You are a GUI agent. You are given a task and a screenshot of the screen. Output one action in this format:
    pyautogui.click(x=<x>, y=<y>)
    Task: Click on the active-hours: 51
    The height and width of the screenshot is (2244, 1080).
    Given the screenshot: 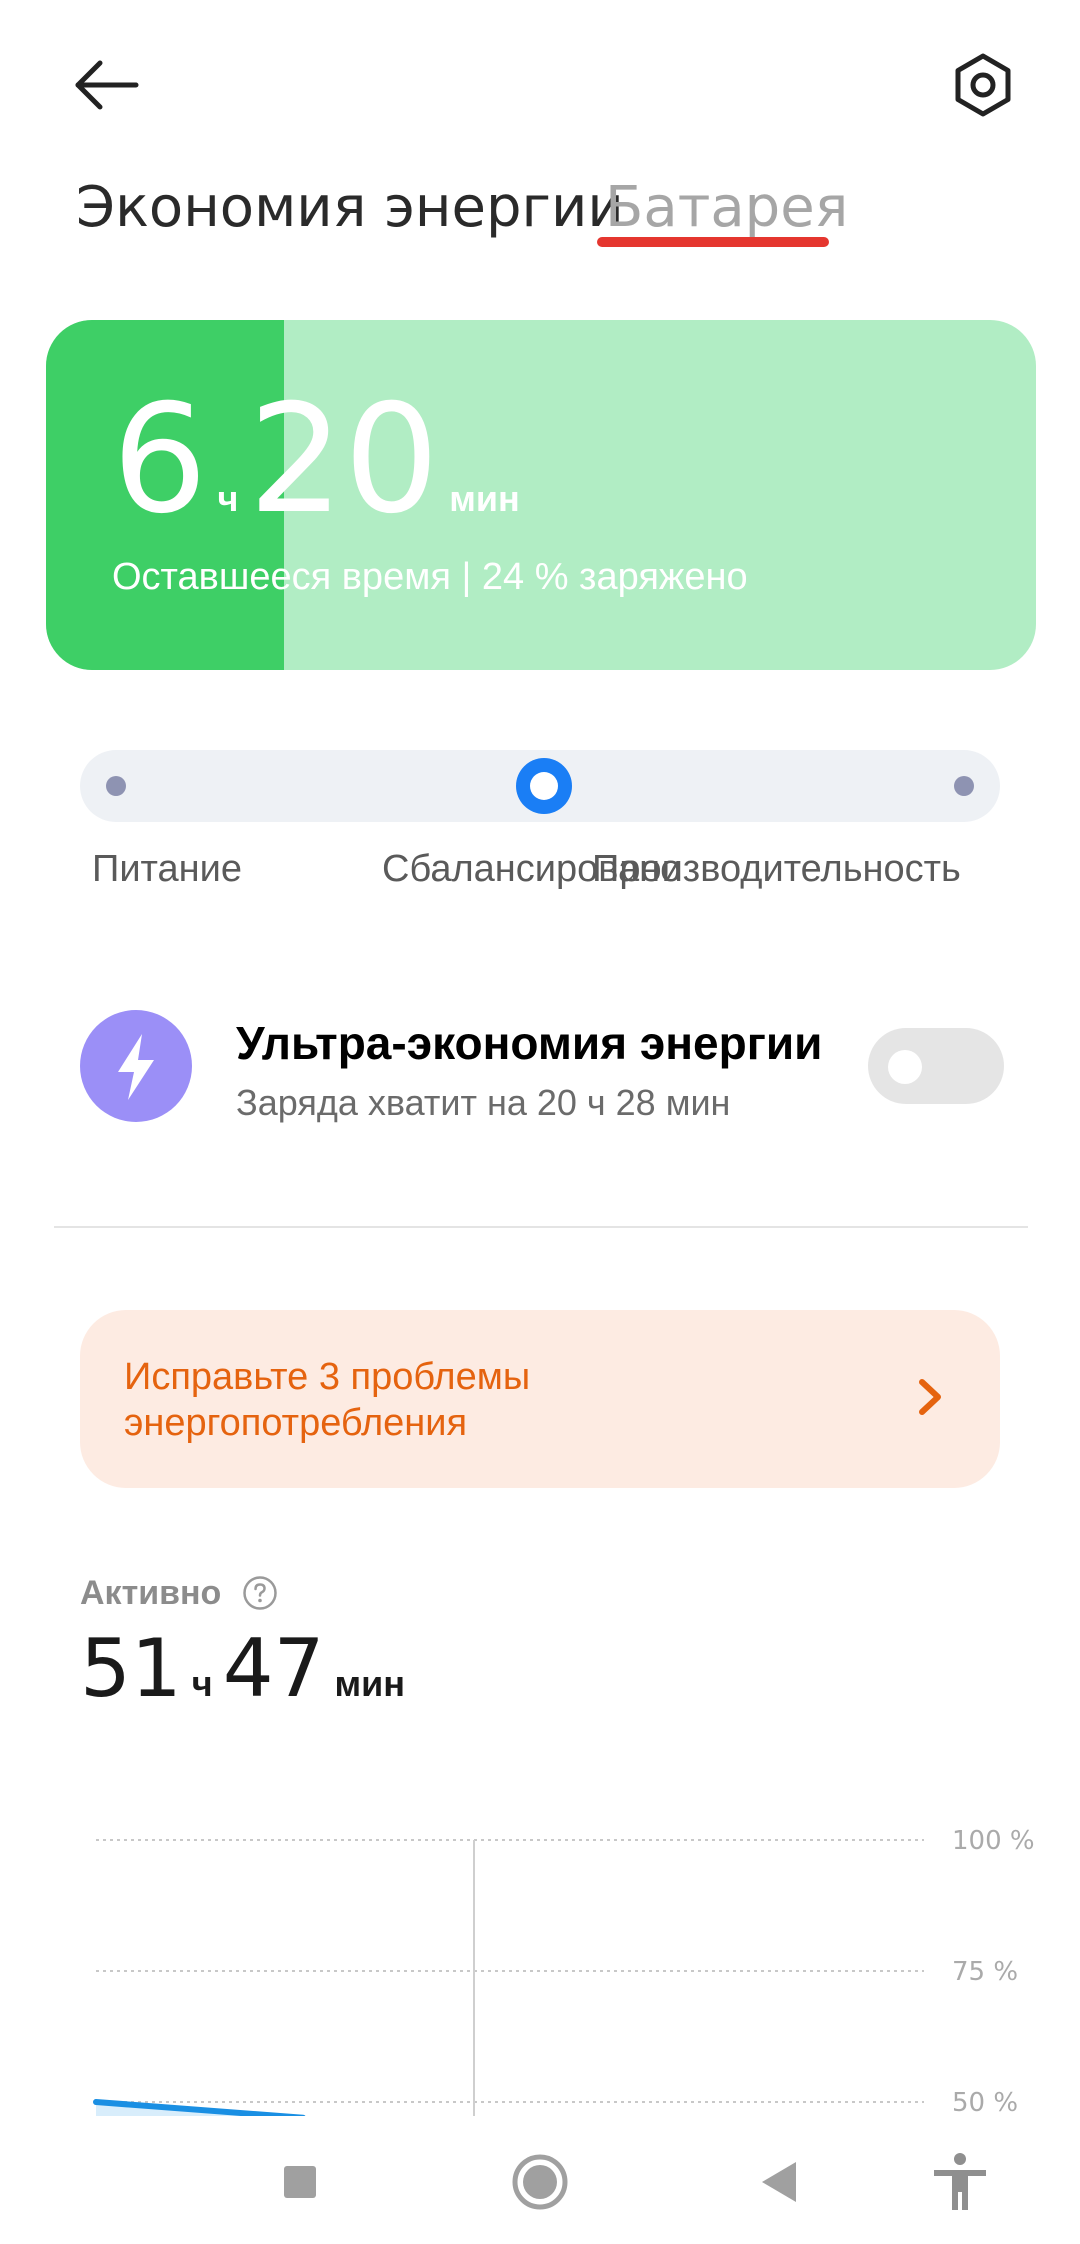 What is the action you would take?
    pyautogui.click(x=131, y=1668)
    